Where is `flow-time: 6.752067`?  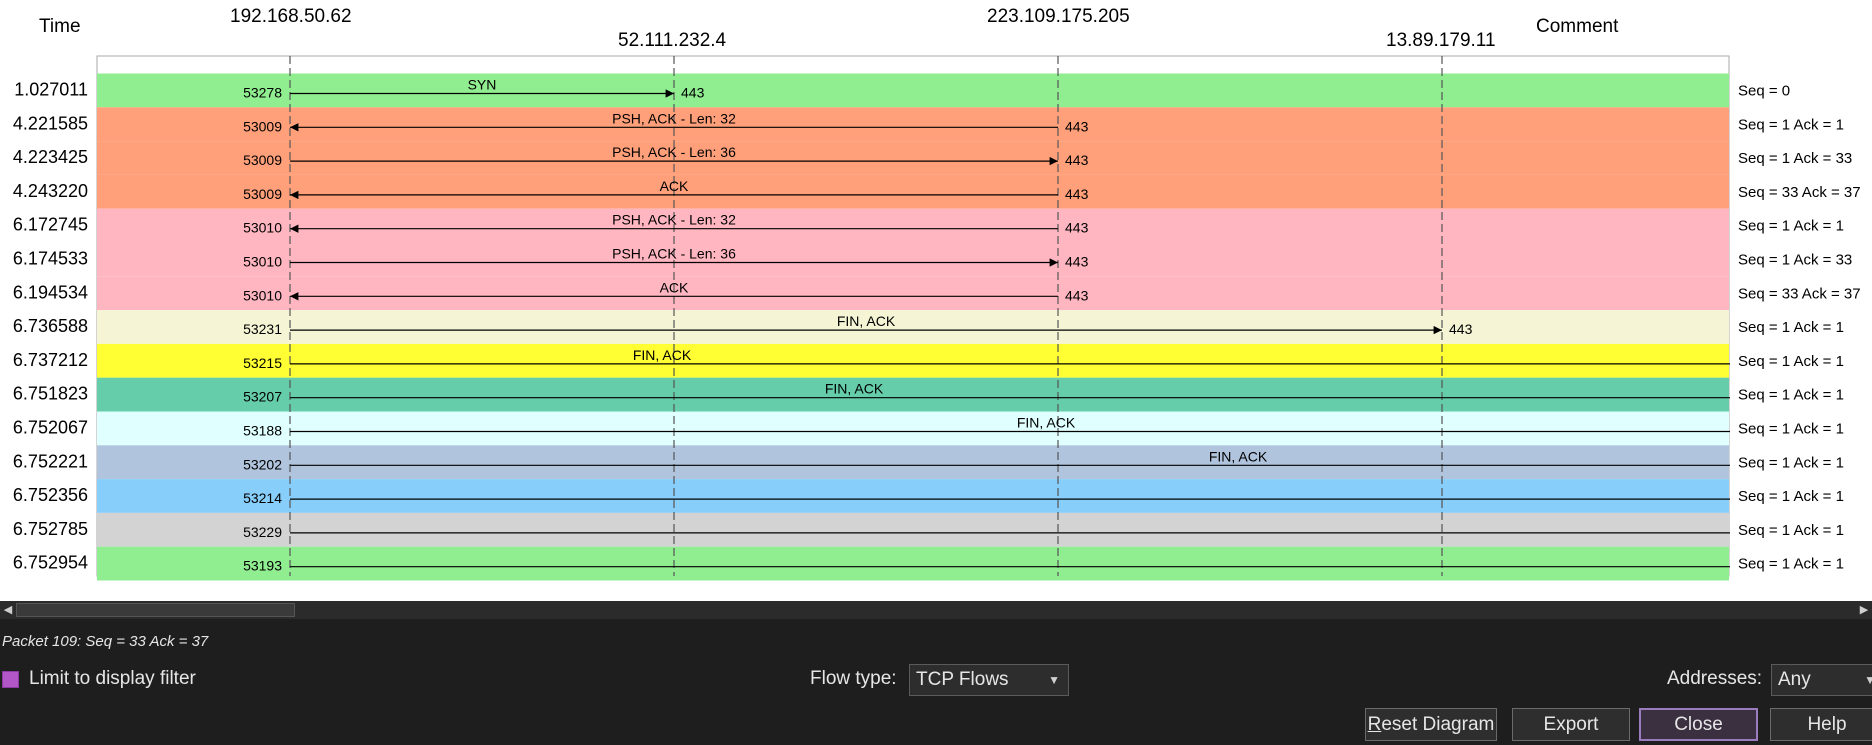 flow-time: 6.752067 is located at coordinates (50, 428).